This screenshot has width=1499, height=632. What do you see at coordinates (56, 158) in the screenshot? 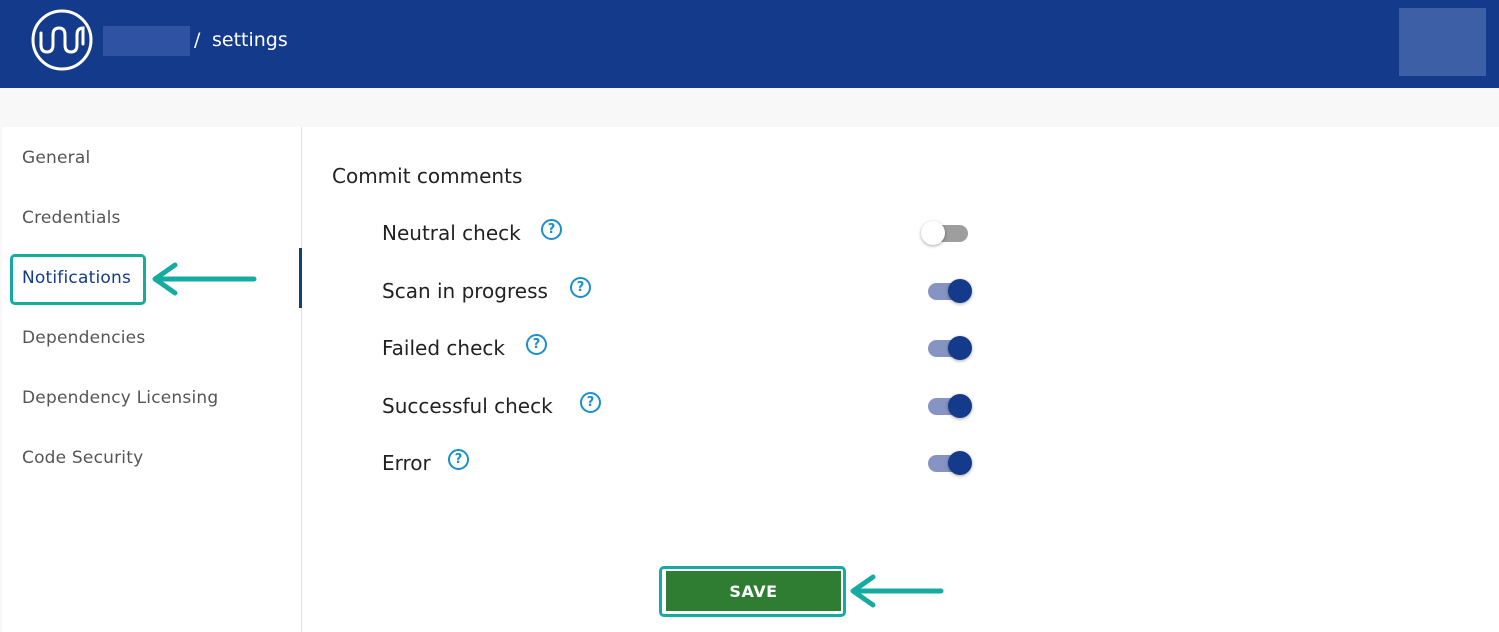
I see `sidebar-item-general: General` at bounding box center [56, 158].